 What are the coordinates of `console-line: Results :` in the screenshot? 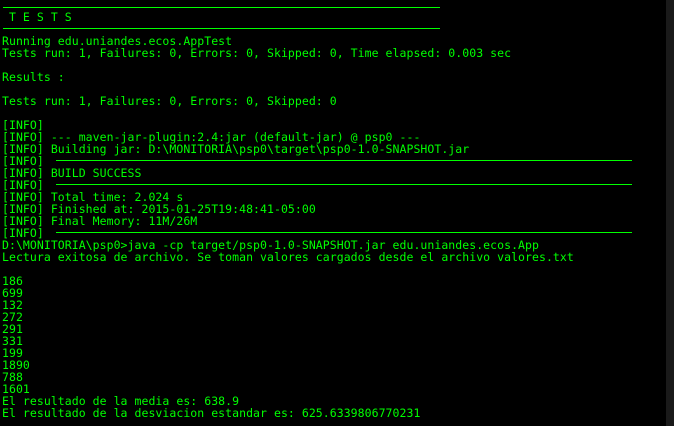 It's located at (33, 77).